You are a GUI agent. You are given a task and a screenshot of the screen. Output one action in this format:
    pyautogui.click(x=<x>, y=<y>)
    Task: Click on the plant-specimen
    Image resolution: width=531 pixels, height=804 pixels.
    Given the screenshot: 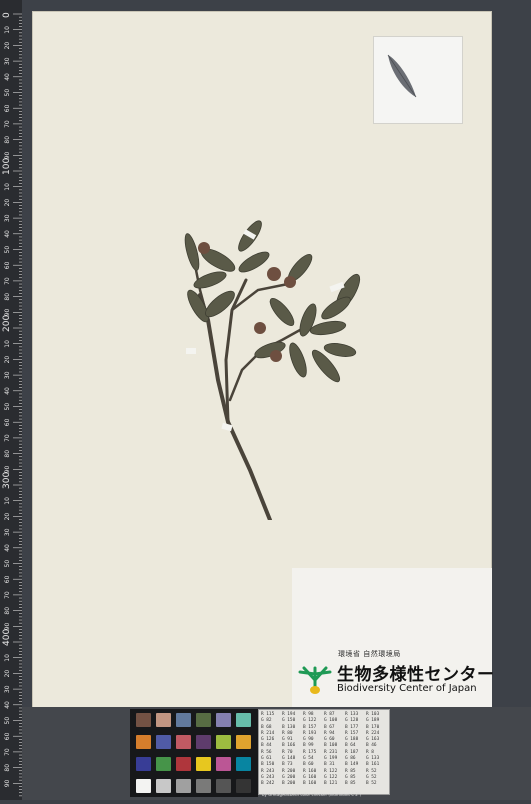 What is the action you would take?
    pyautogui.click(x=272, y=370)
    